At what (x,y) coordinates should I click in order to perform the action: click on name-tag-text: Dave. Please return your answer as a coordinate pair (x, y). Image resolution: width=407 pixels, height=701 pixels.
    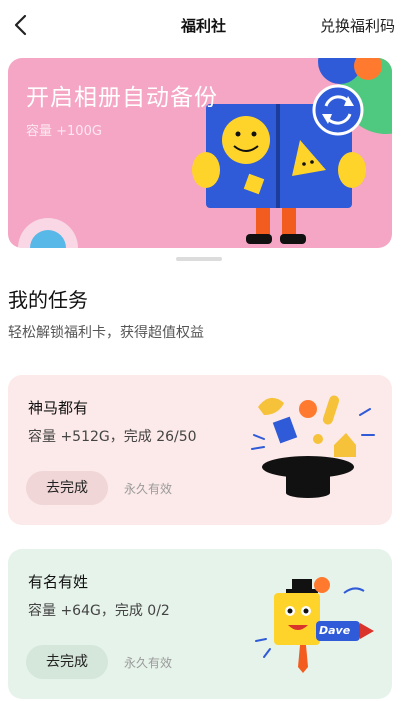
    Looking at the image, I should click on (335, 630).